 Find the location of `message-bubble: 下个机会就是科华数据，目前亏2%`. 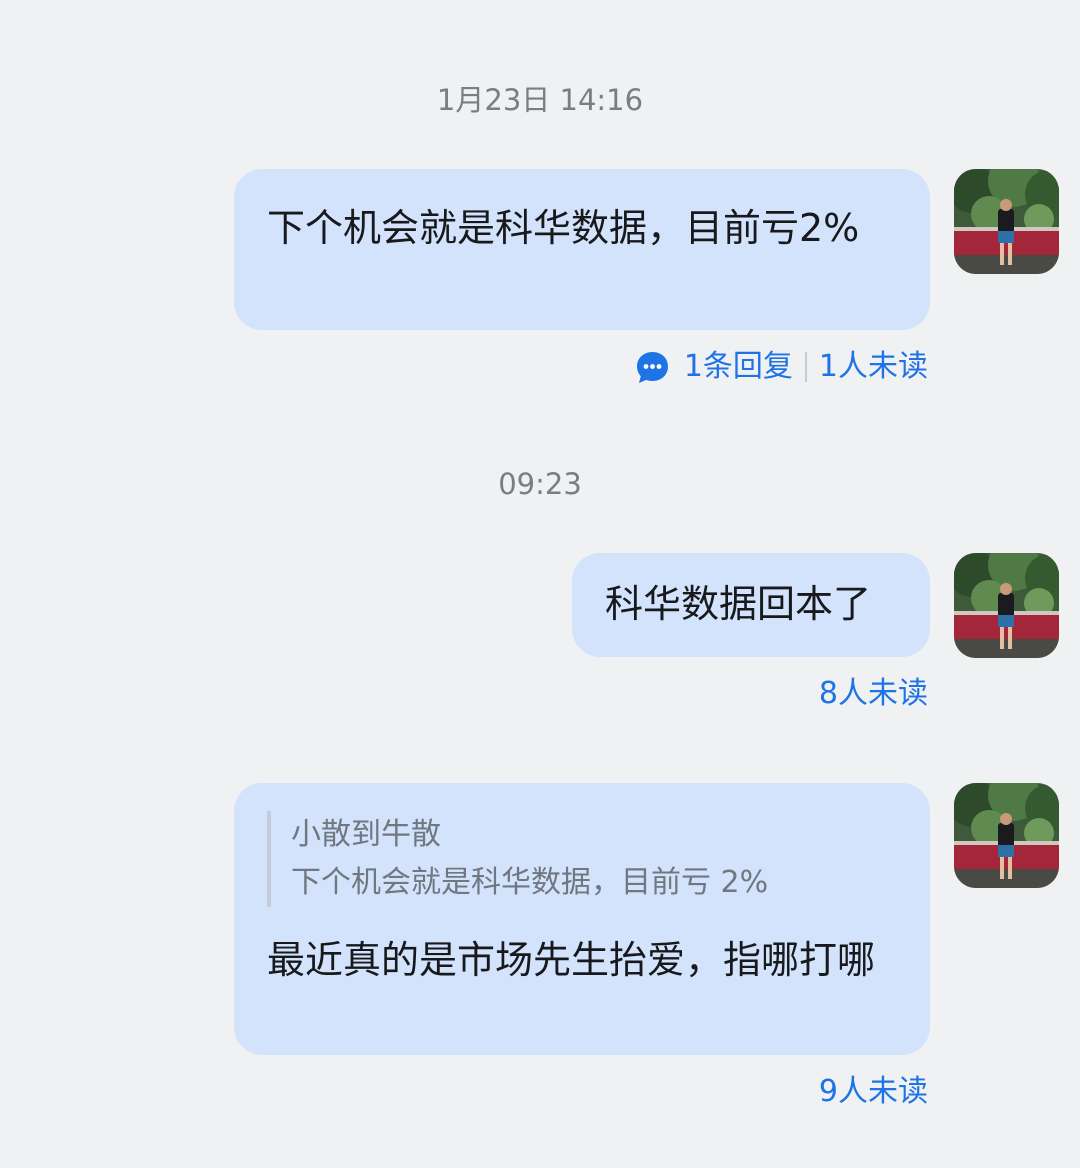

message-bubble: 下个机会就是科华数据，目前亏2% is located at coordinates (582, 249).